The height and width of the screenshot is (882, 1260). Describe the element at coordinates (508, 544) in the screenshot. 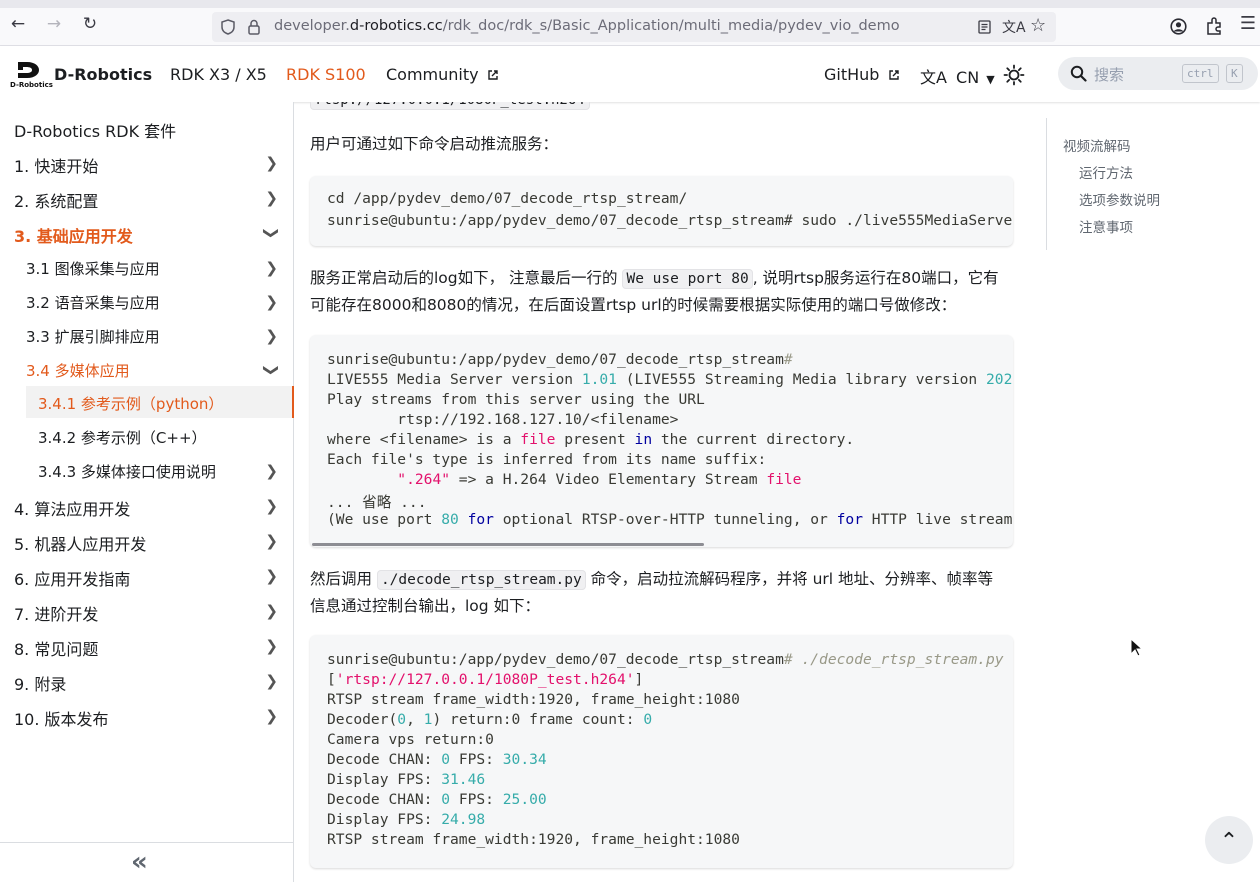

I see `horizontal-scrollbar` at that location.